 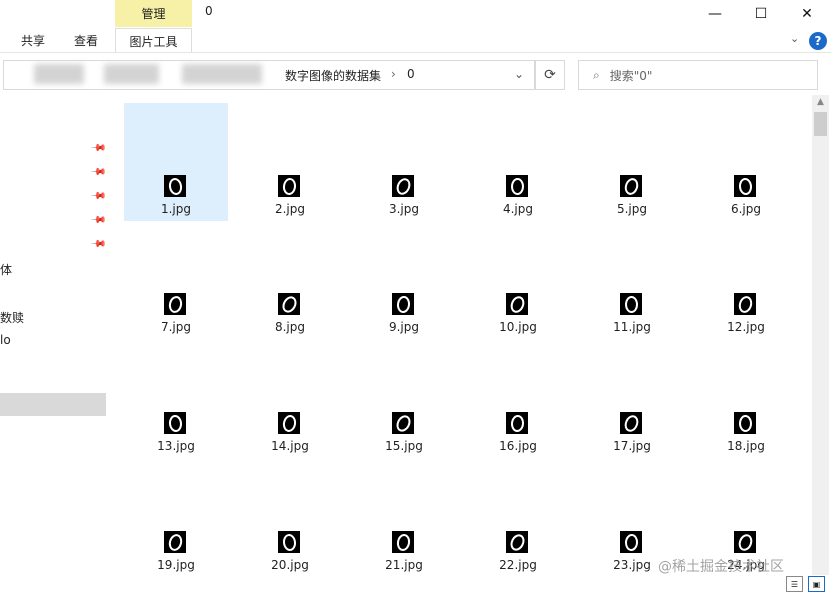 I want to click on file-item: 7.jpg, so click(x=176, y=280).